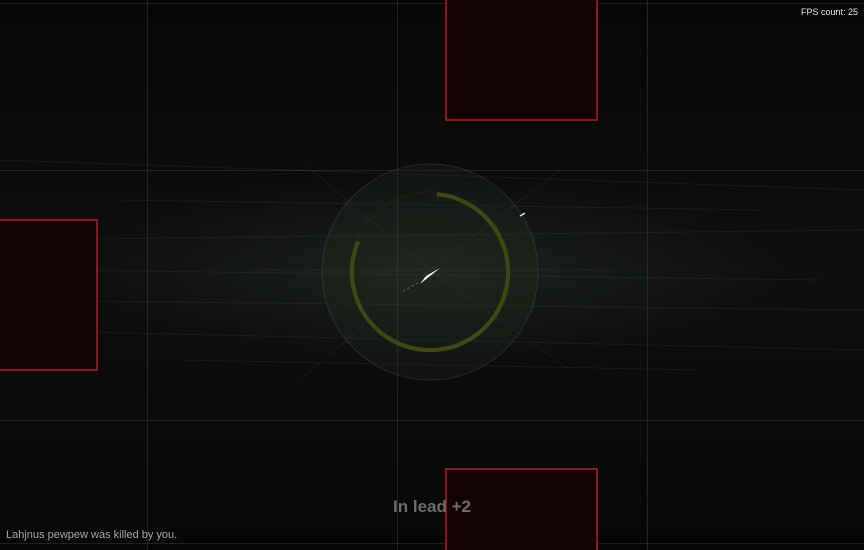 Image resolution: width=864 pixels, height=550 pixels. I want to click on lead-status: In lead +2, so click(432, 506).